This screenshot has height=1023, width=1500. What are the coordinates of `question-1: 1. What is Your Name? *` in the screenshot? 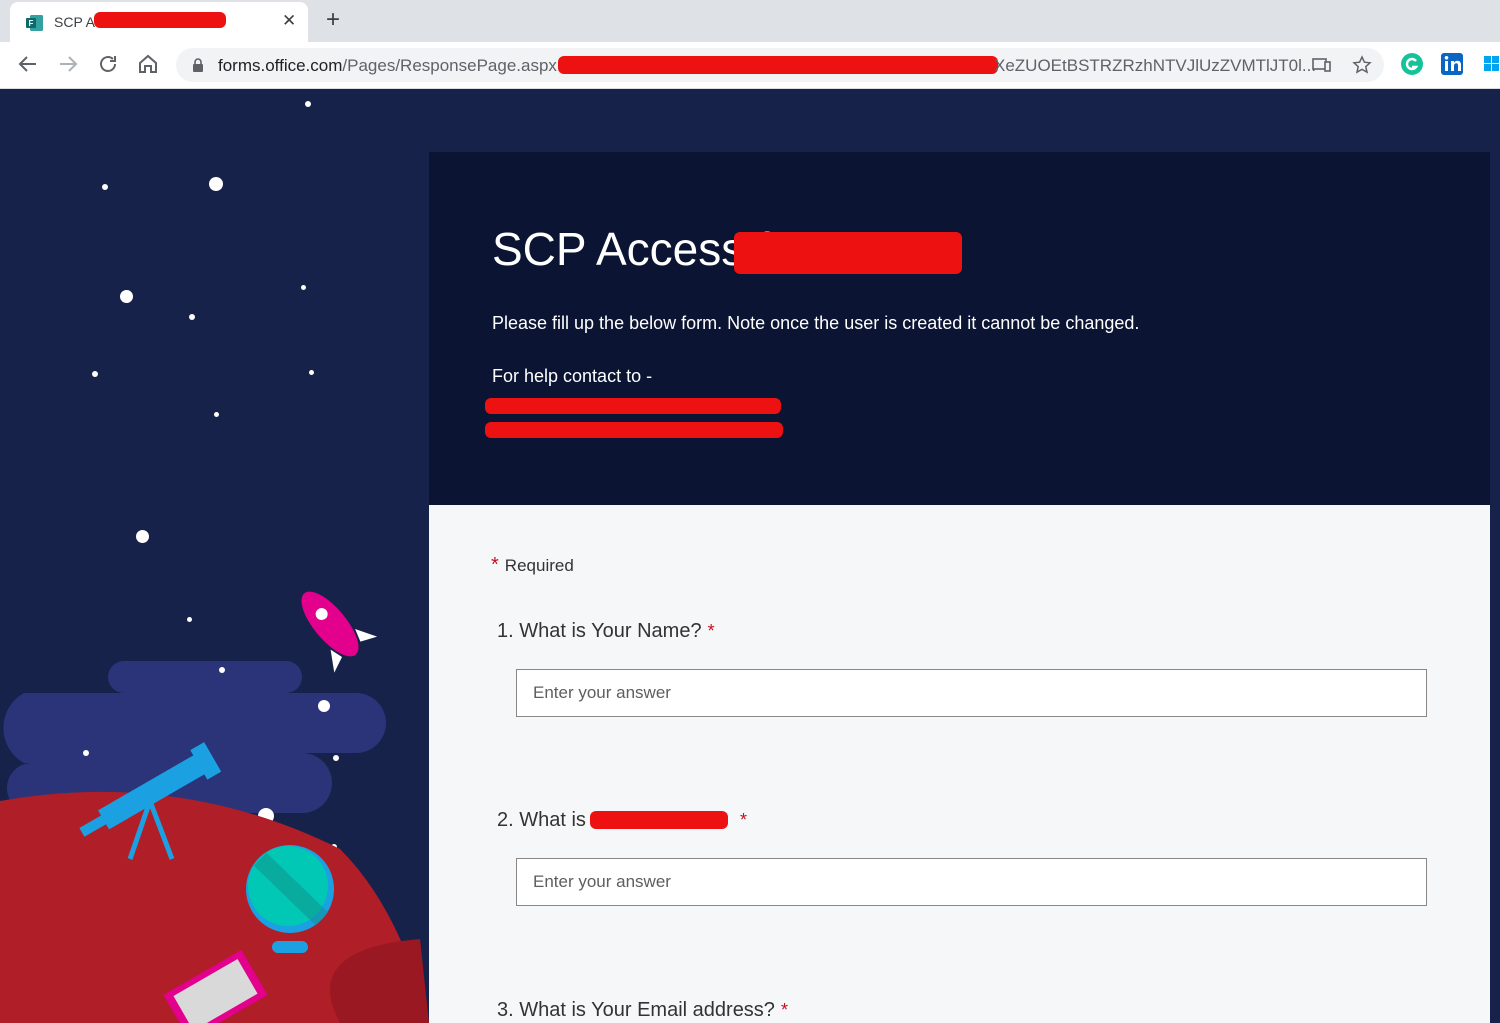 It's located at (606, 631).